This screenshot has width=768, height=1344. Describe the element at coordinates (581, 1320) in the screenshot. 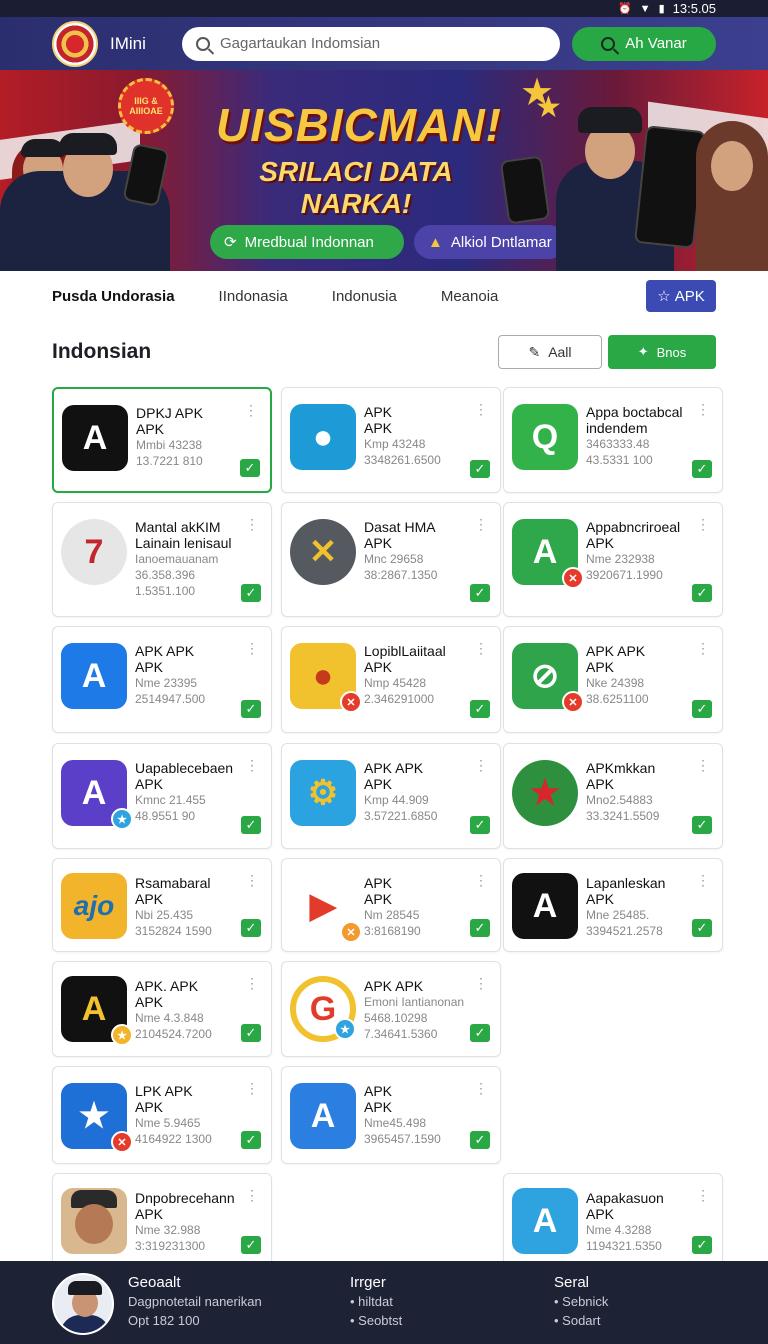

I see `footer-link: • Sodart` at that location.